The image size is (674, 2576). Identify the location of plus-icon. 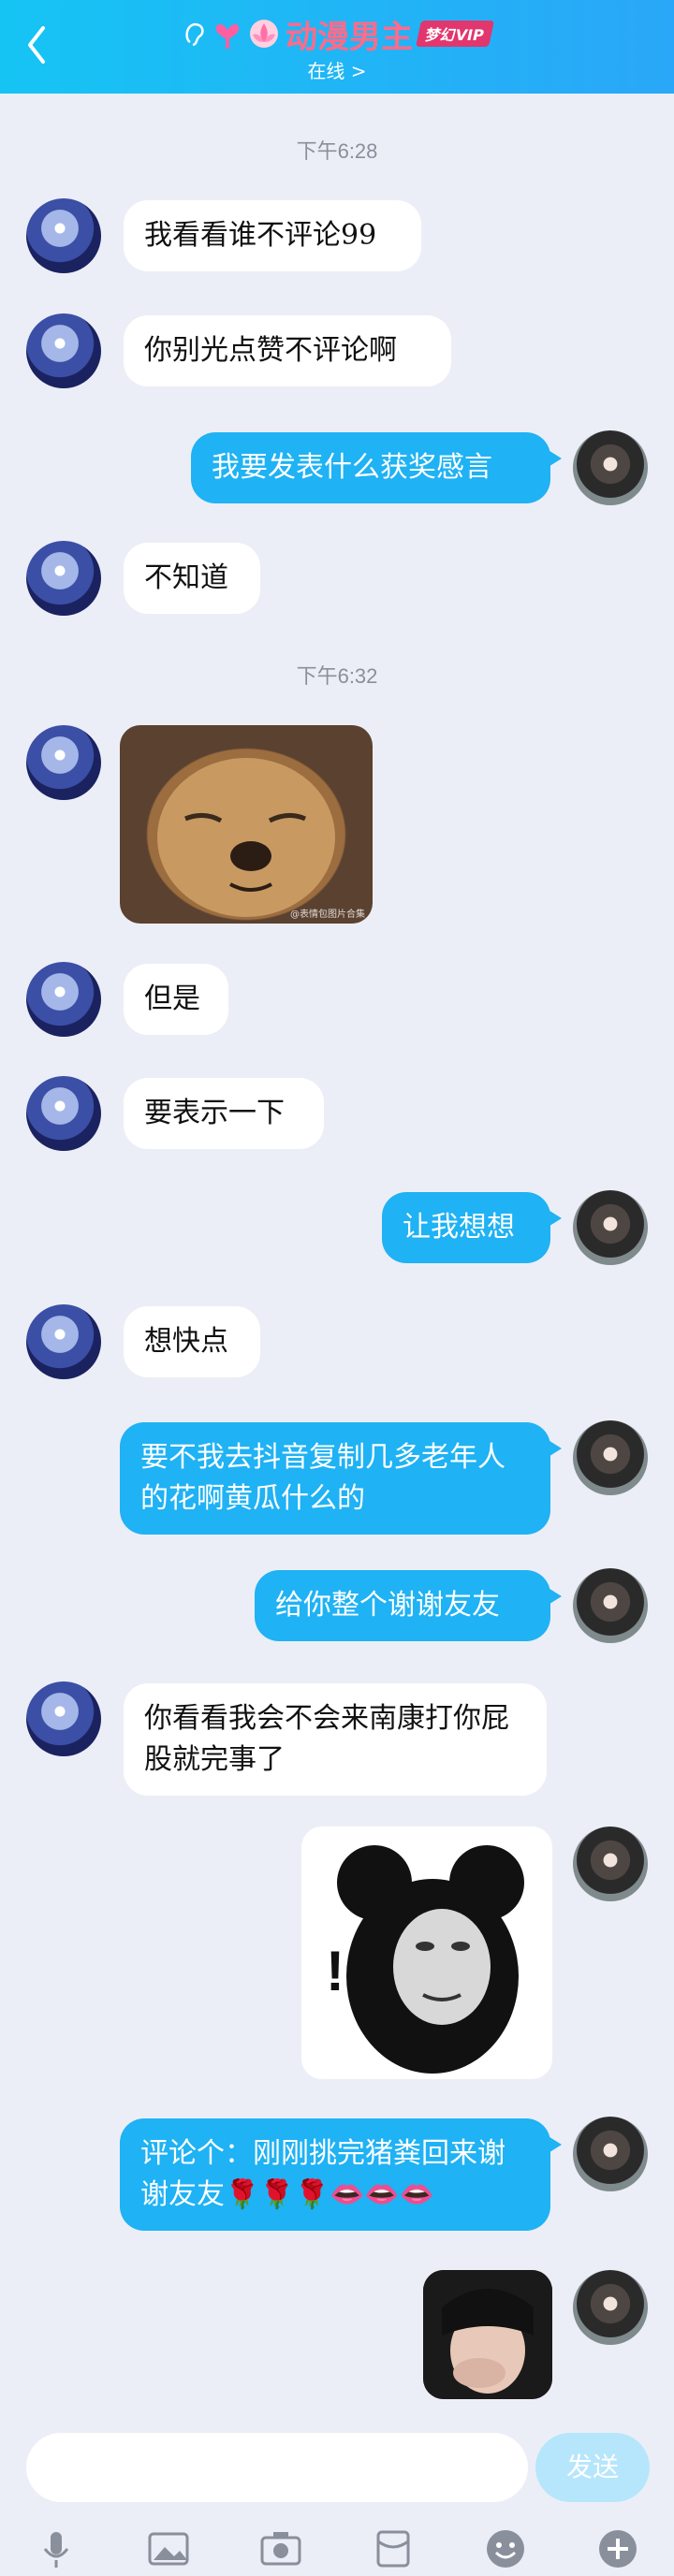
(617, 2548).